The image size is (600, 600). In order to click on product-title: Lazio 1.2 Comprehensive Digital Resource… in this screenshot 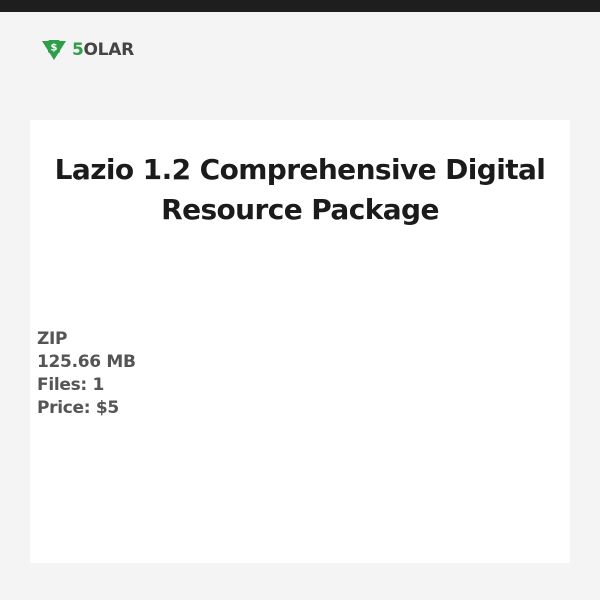, I will do `click(300, 189)`.